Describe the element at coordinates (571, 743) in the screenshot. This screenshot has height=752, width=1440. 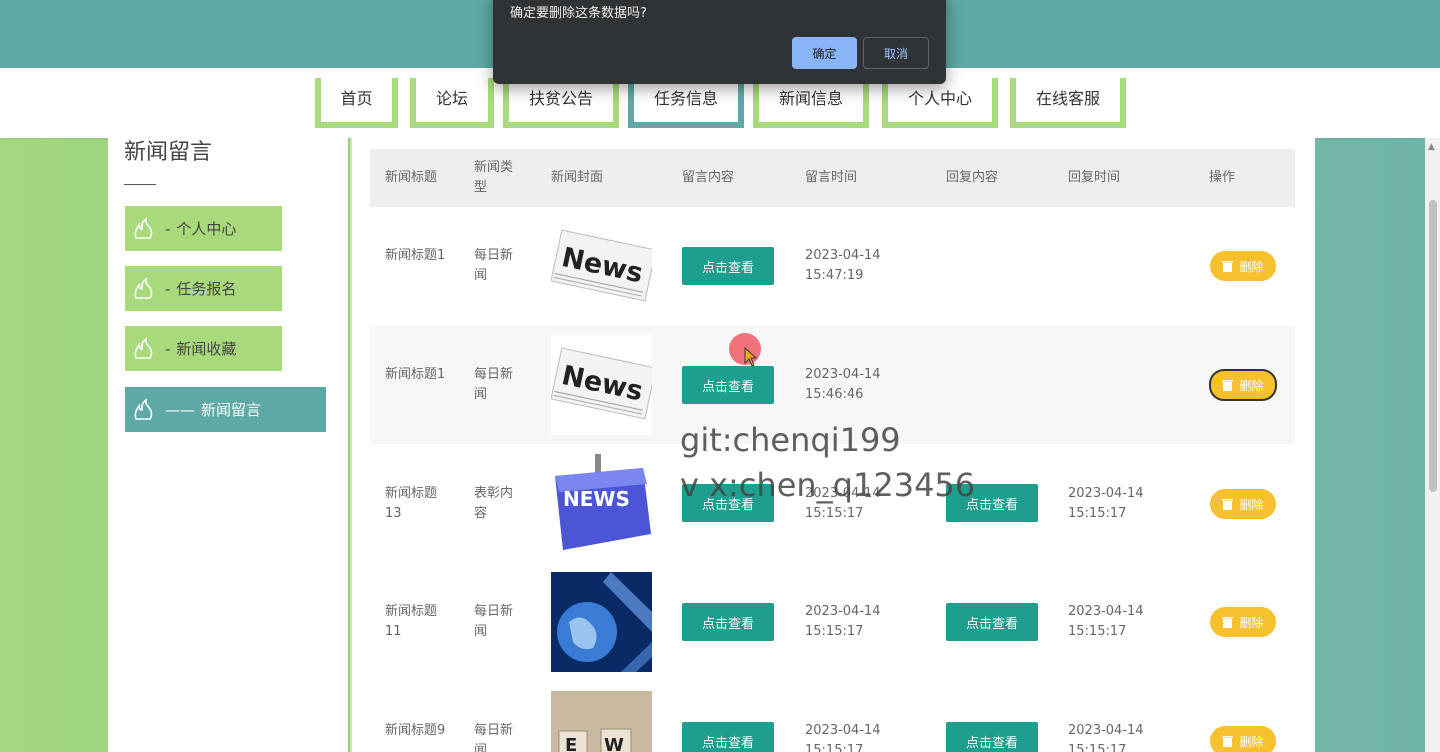
I see `svg-text: E` at that location.